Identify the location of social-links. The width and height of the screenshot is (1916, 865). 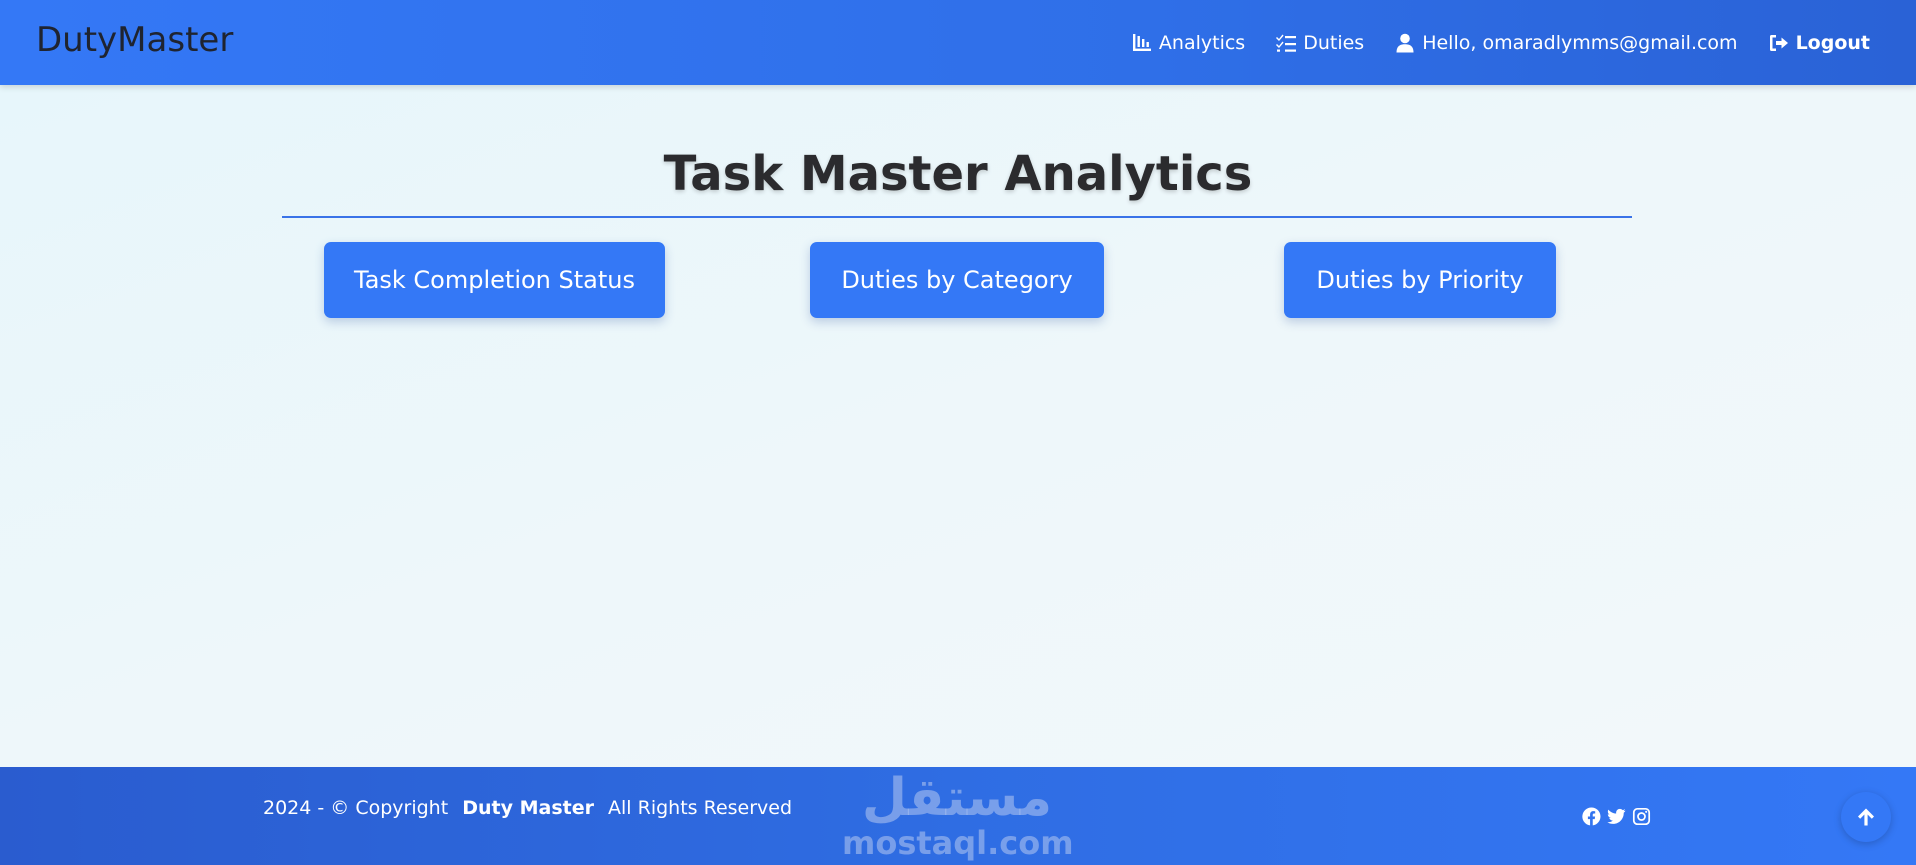
(1616, 818).